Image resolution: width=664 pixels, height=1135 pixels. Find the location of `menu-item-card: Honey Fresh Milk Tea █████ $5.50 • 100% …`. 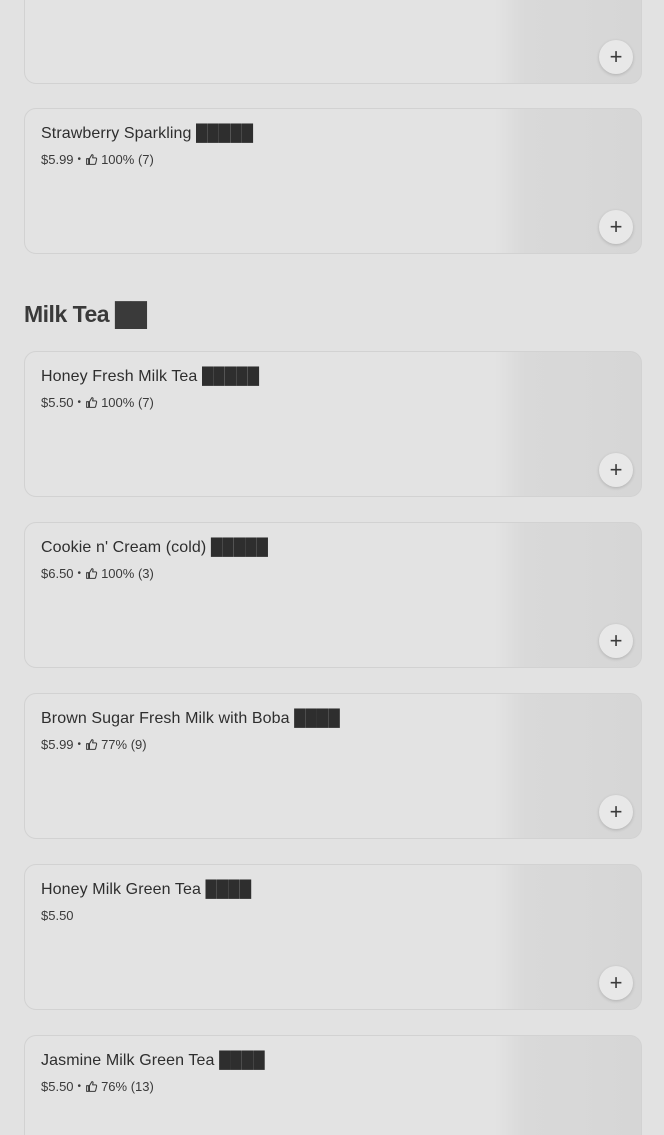

menu-item-card: Honey Fresh Milk Tea █████ $5.50 • 100% … is located at coordinates (333, 424).